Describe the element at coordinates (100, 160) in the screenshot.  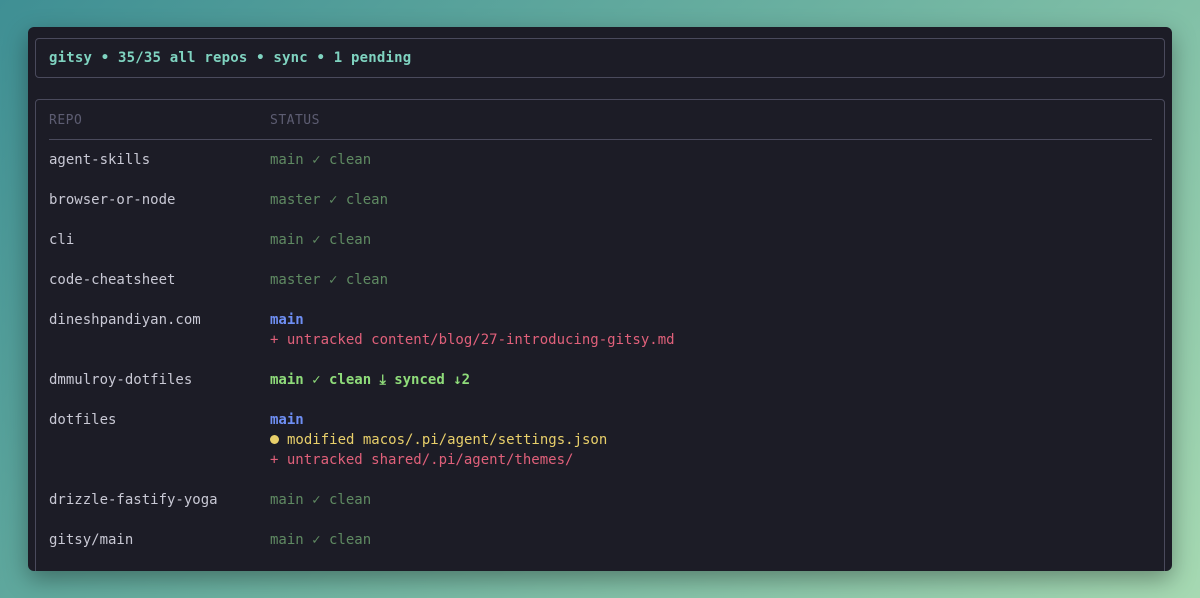
I see `repo-name: agent-skills` at that location.